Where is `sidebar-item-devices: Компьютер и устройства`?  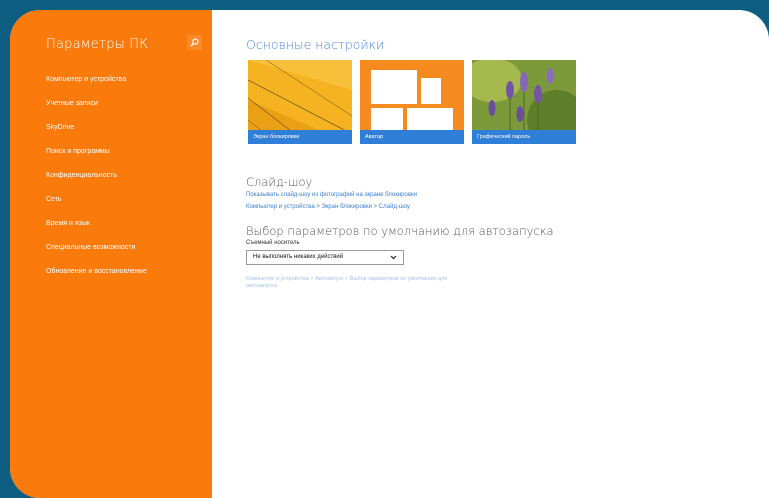
sidebar-item-devices: Компьютер и устройства is located at coordinates (96, 86).